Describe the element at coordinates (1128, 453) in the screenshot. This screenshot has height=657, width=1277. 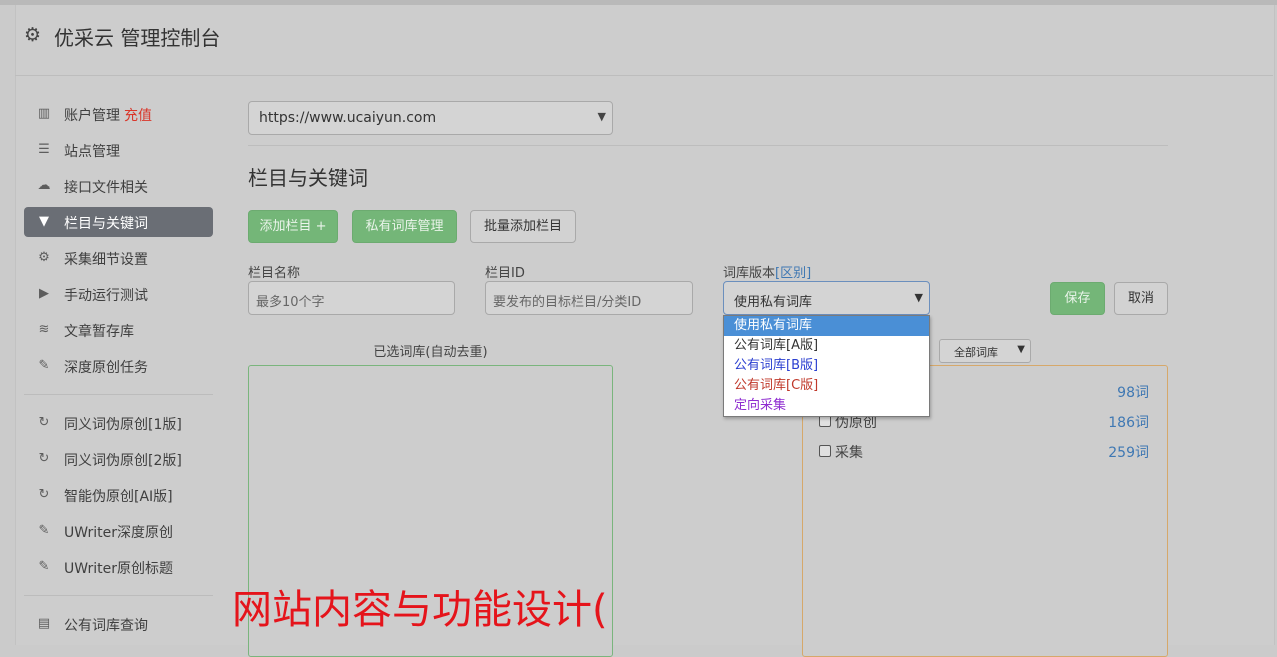
I see `library-count: 259词` at that location.